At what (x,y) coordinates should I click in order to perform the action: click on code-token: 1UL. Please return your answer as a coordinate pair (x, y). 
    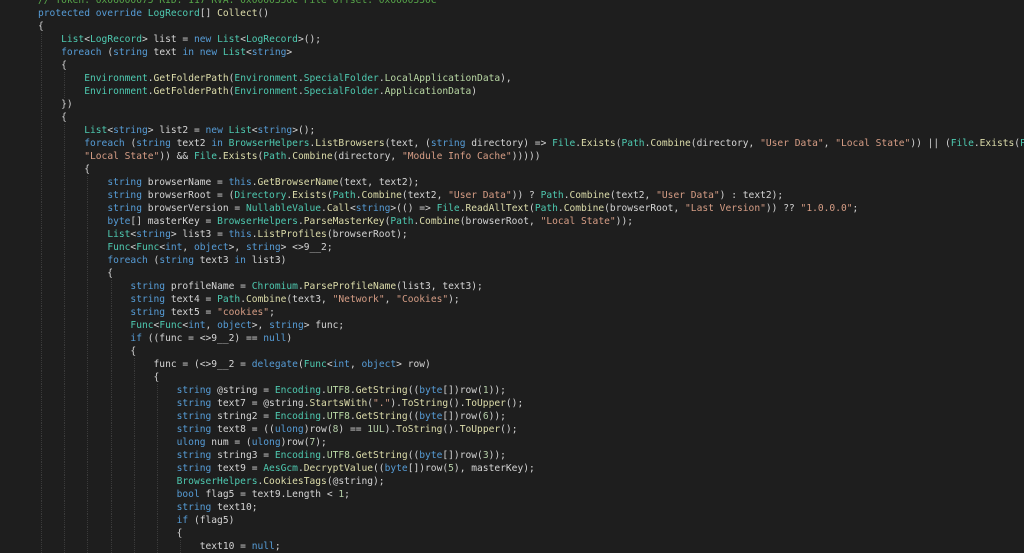
    Looking at the image, I should click on (376, 429).